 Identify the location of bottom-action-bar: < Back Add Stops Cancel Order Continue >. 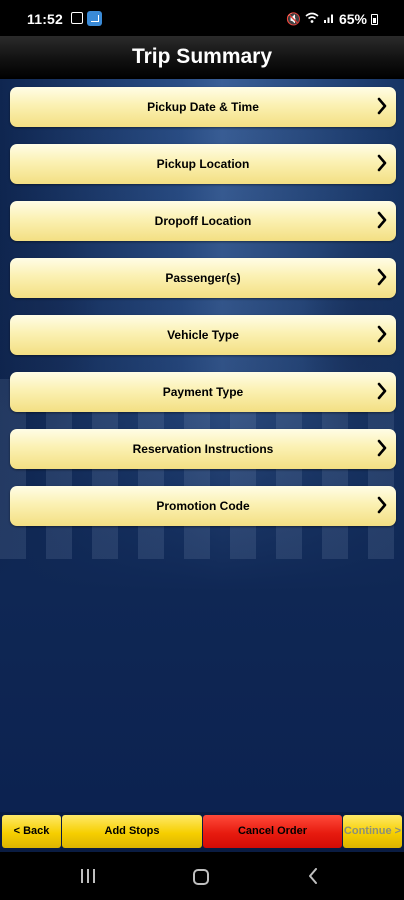
(202, 832).